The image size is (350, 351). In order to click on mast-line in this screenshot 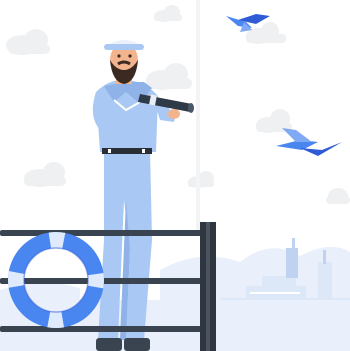, I will do `click(198, 115)`.